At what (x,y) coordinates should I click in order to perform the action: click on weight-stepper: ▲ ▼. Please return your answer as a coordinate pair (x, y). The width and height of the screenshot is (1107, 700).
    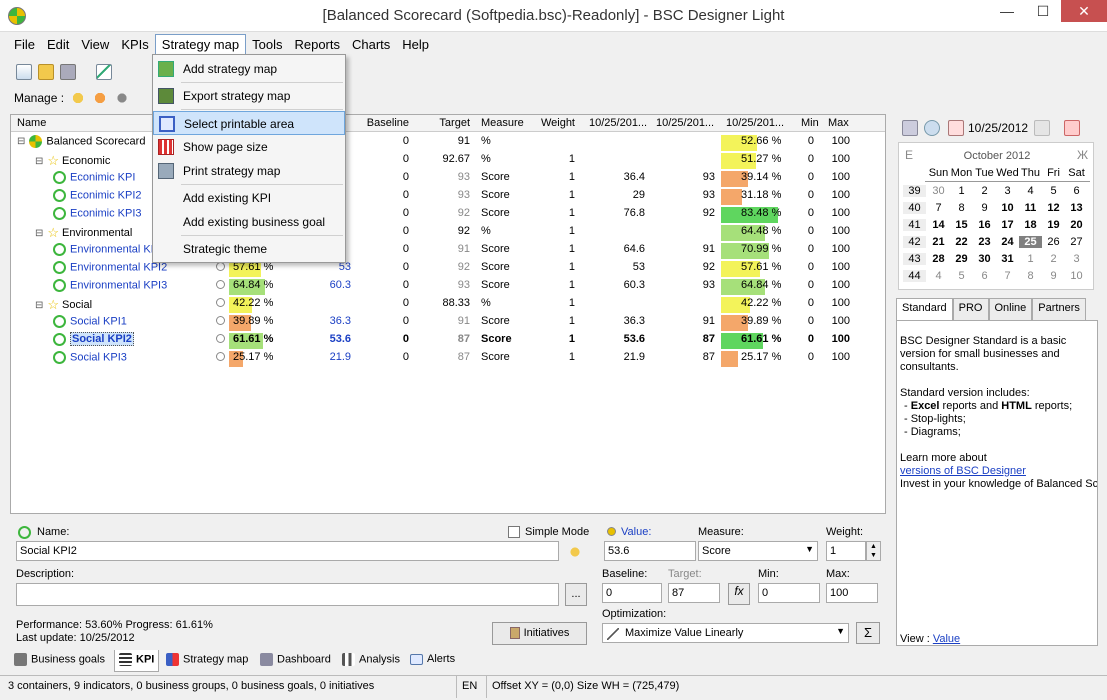
    Looking at the image, I should click on (873, 551).